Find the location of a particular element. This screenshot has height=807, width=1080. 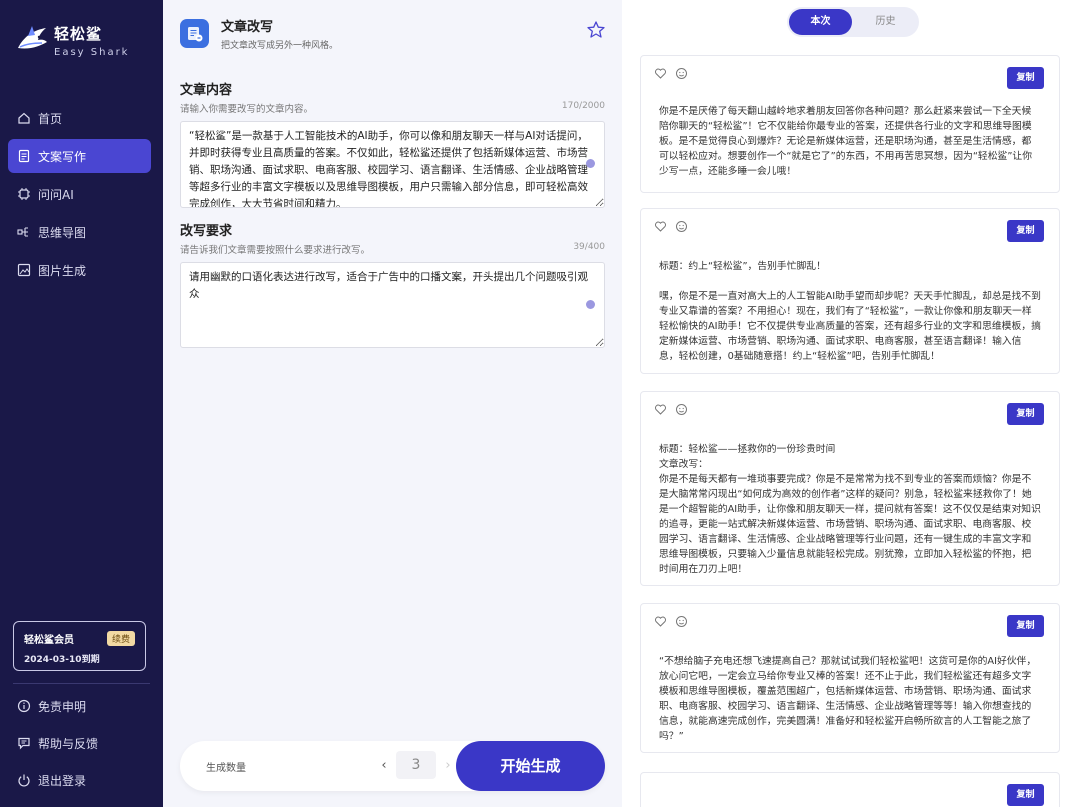

quantity-value: 3 is located at coordinates (416, 765).